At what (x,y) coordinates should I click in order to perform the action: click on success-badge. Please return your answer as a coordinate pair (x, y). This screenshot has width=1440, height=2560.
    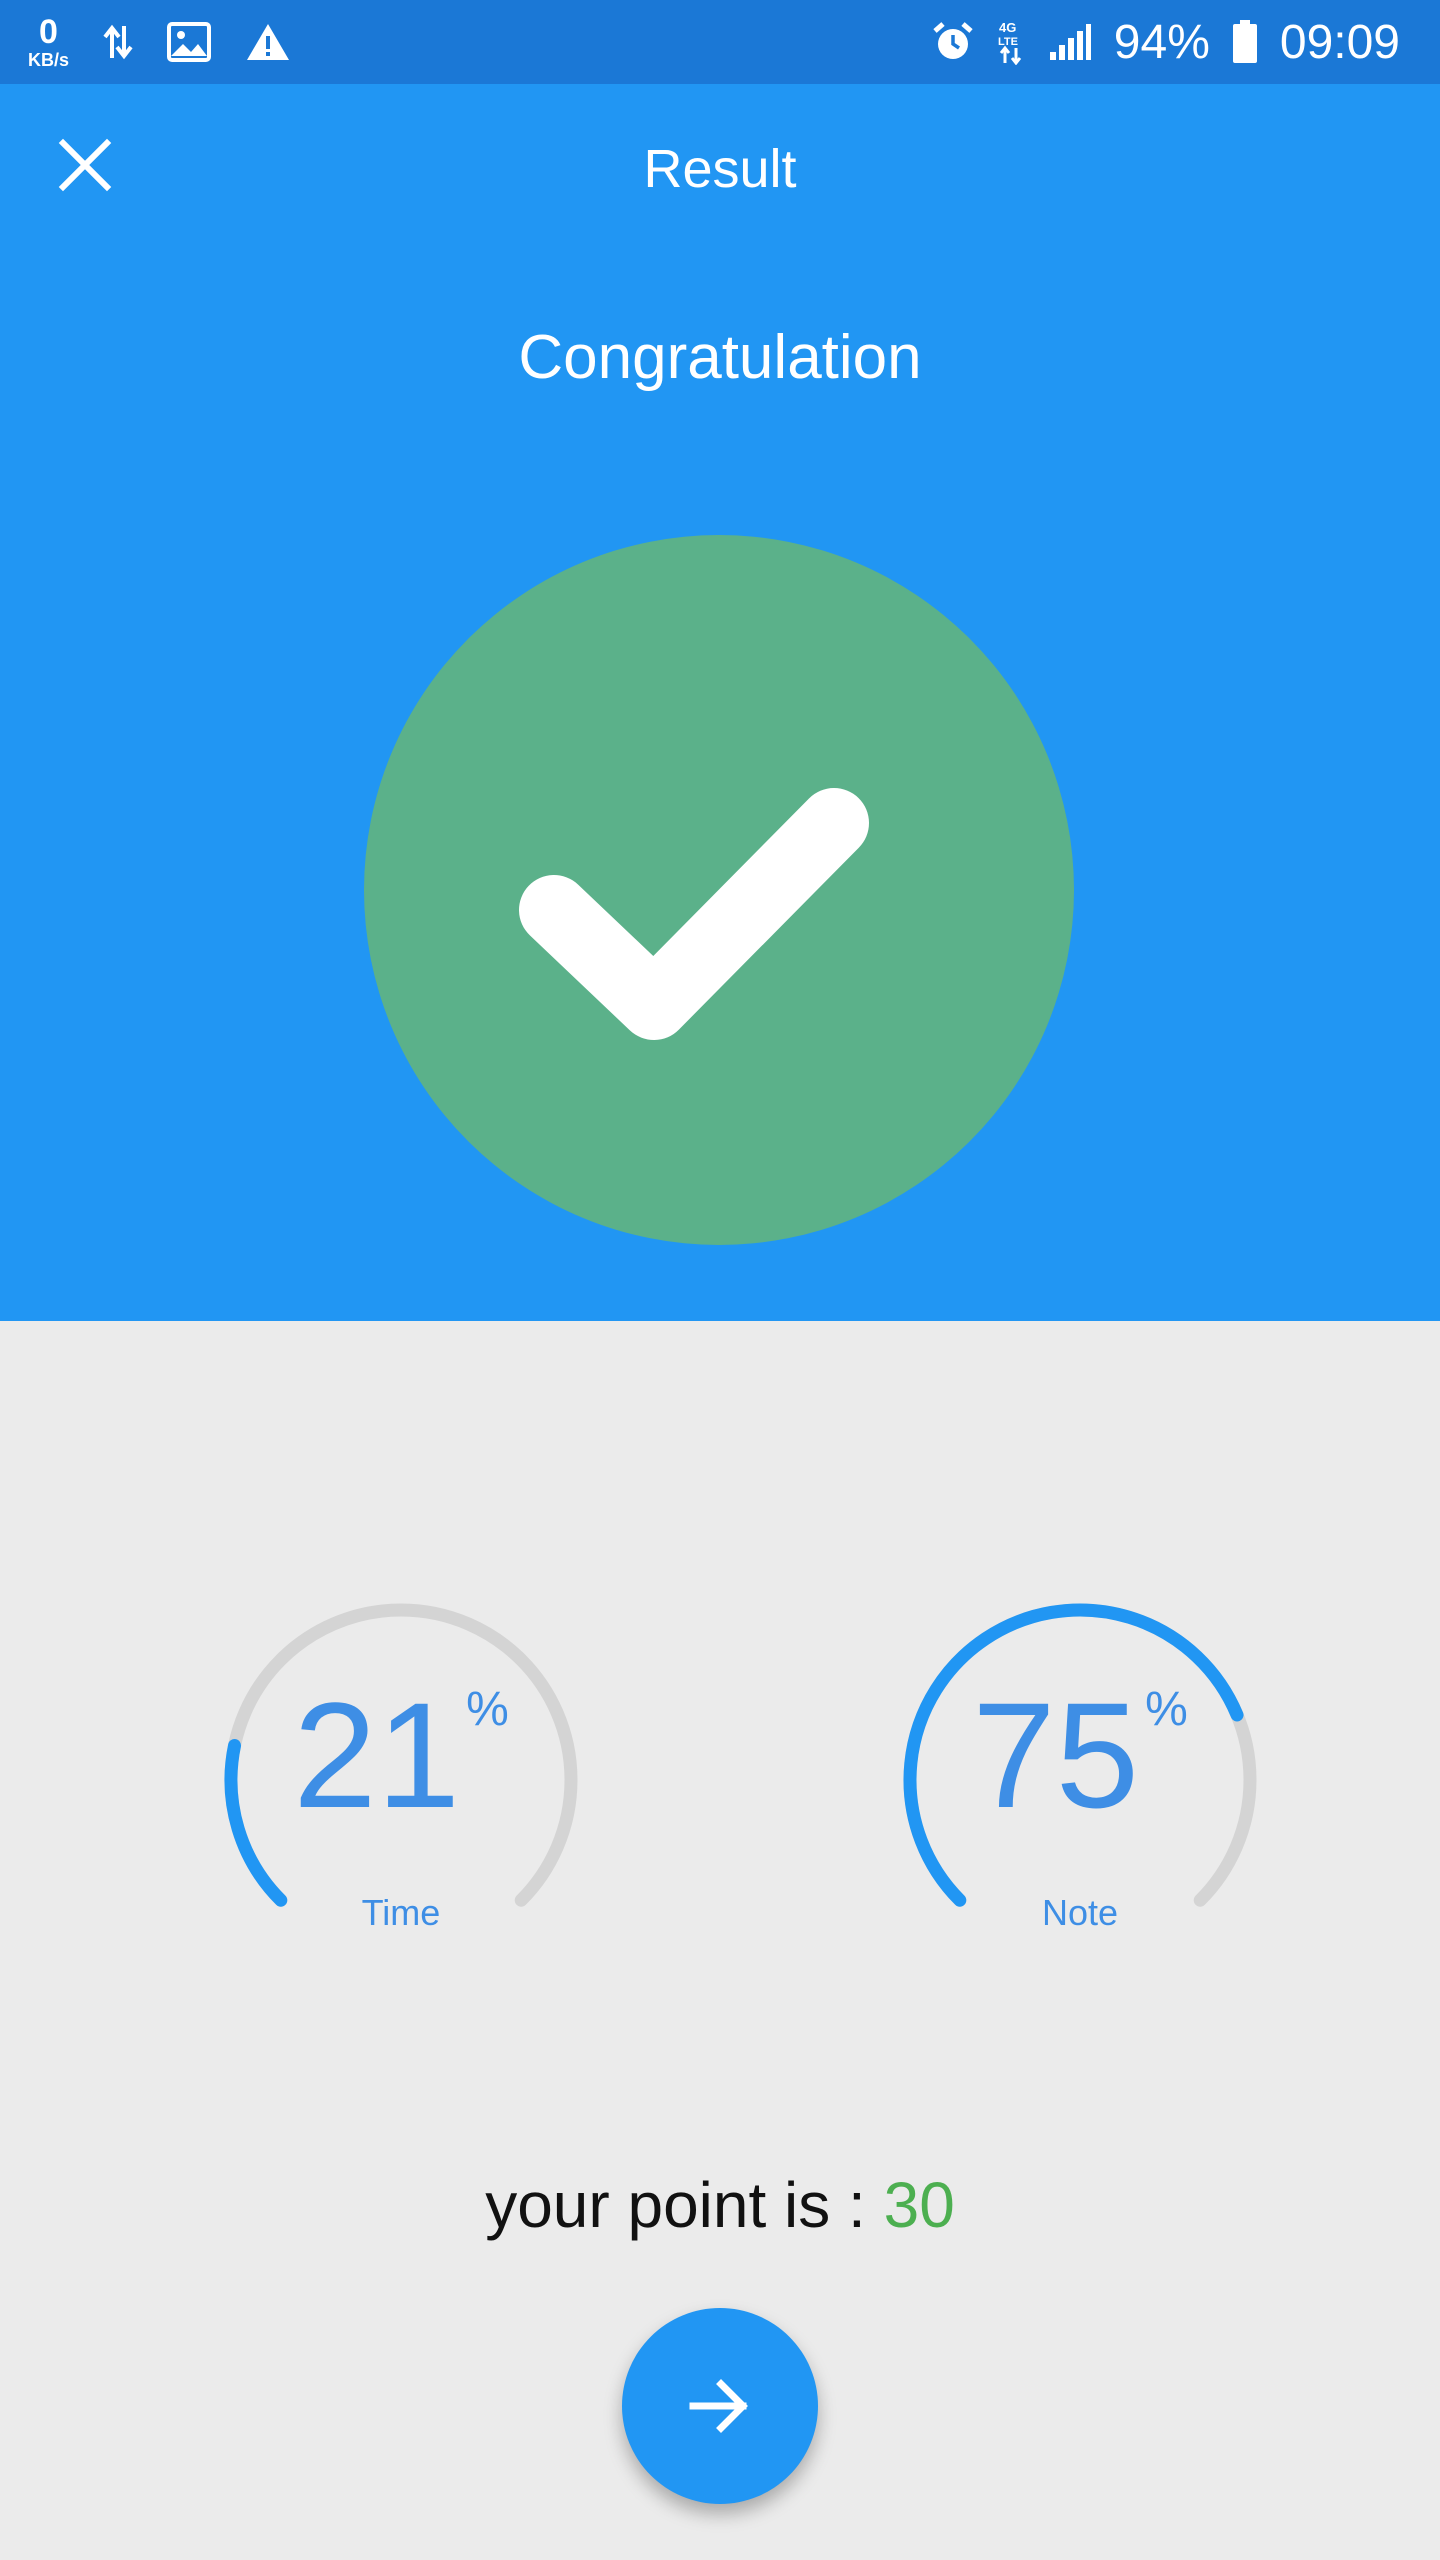
    Looking at the image, I should click on (719, 890).